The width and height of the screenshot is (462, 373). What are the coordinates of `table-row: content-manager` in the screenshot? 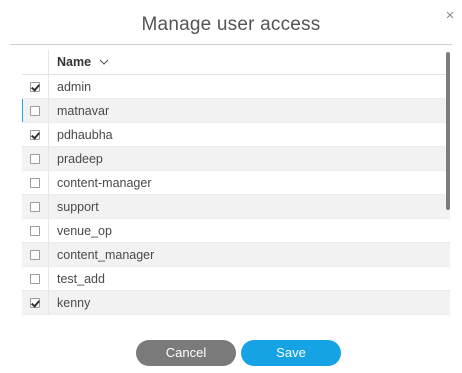 It's located at (236, 183).